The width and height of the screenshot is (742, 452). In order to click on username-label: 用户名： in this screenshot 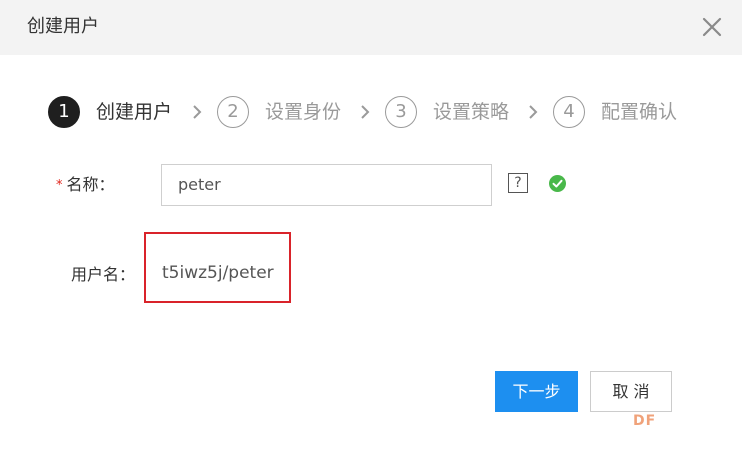, I will do `click(103, 274)`.